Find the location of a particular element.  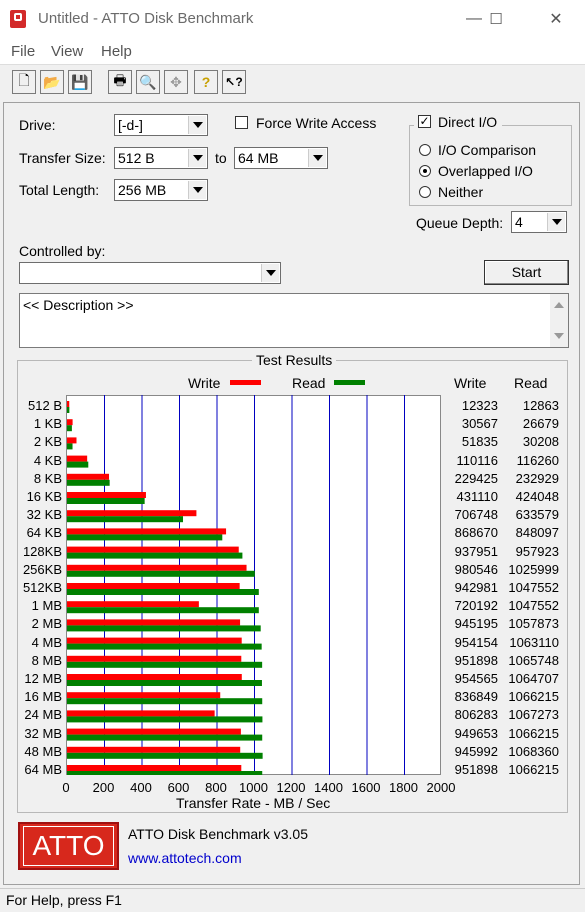

total-length-value: 256 MB is located at coordinates (142, 190).